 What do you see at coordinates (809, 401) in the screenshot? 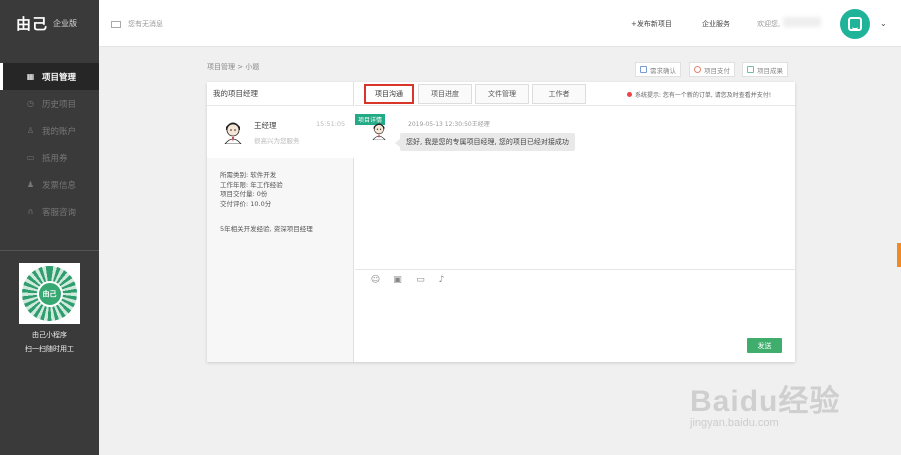
I see `watermark-cn: 经验` at bounding box center [809, 401].